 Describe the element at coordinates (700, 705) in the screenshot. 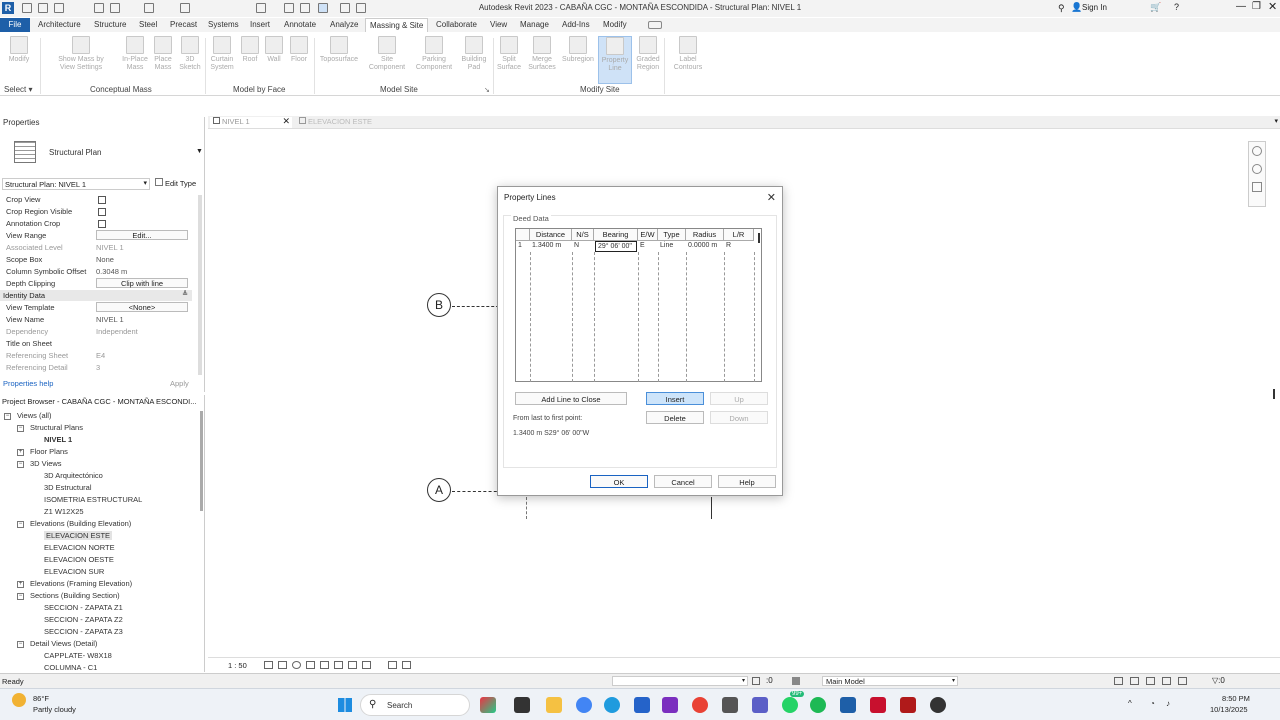

I see `chrome-icon` at that location.